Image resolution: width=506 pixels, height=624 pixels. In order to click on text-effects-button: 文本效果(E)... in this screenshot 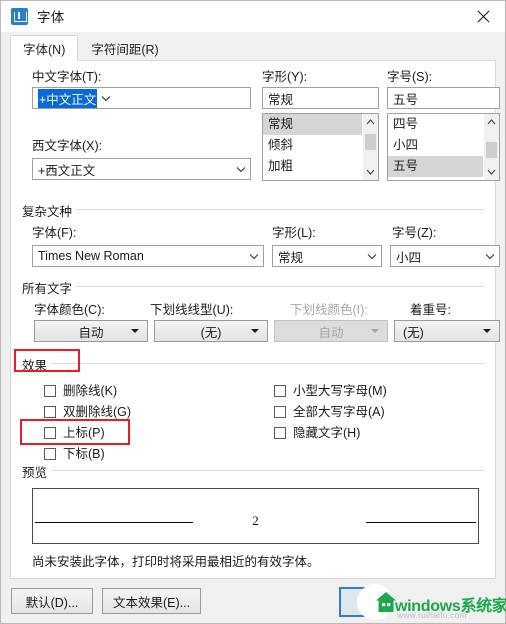, I will do `click(152, 601)`.